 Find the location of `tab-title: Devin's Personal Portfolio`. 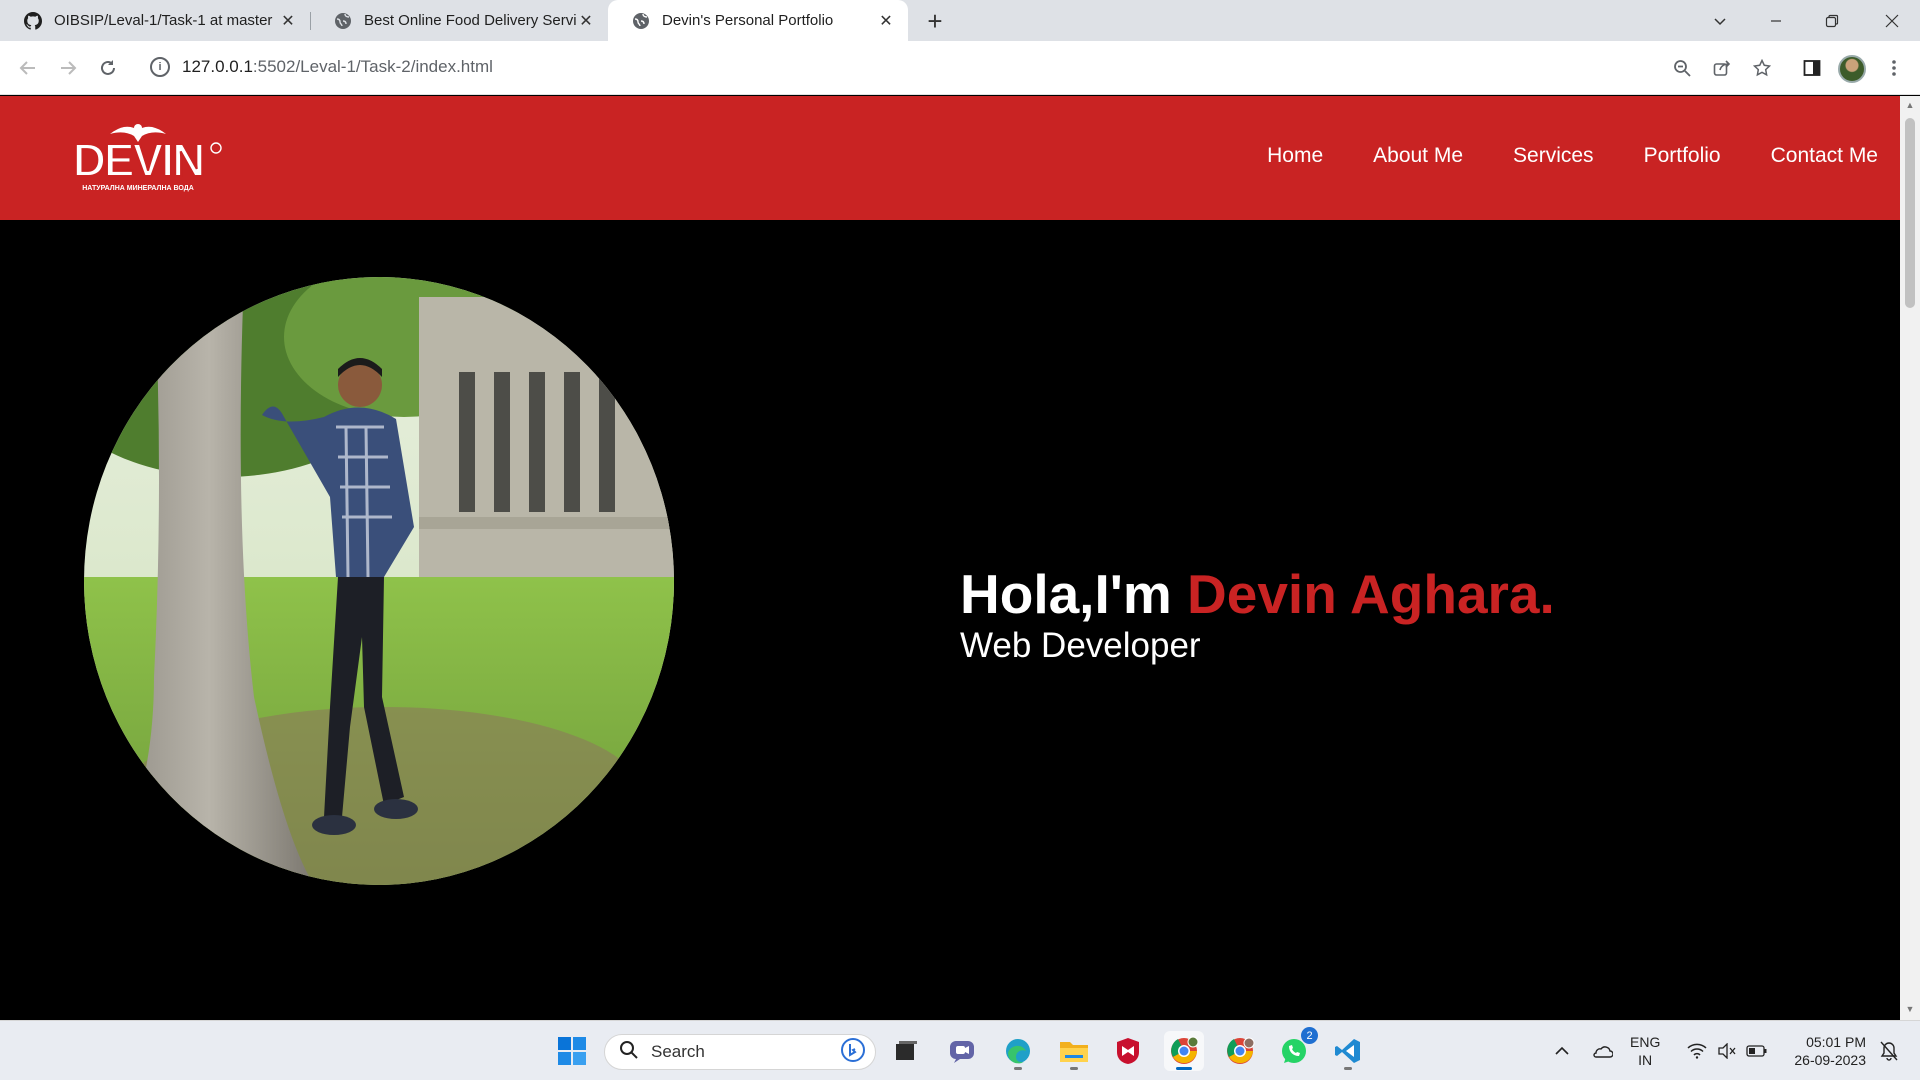

tab-title: Devin's Personal Portfolio is located at coordinates (748, 20).